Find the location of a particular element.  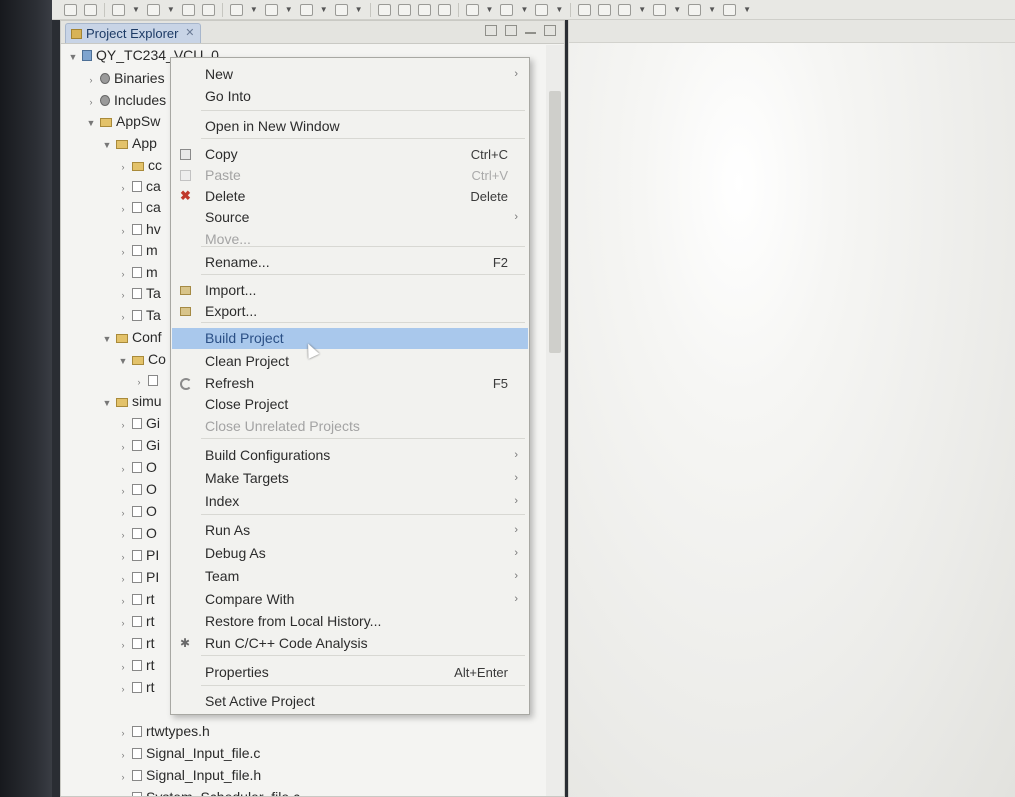

menu-item-close-project: Close Project is located at coordinates (350, 404).